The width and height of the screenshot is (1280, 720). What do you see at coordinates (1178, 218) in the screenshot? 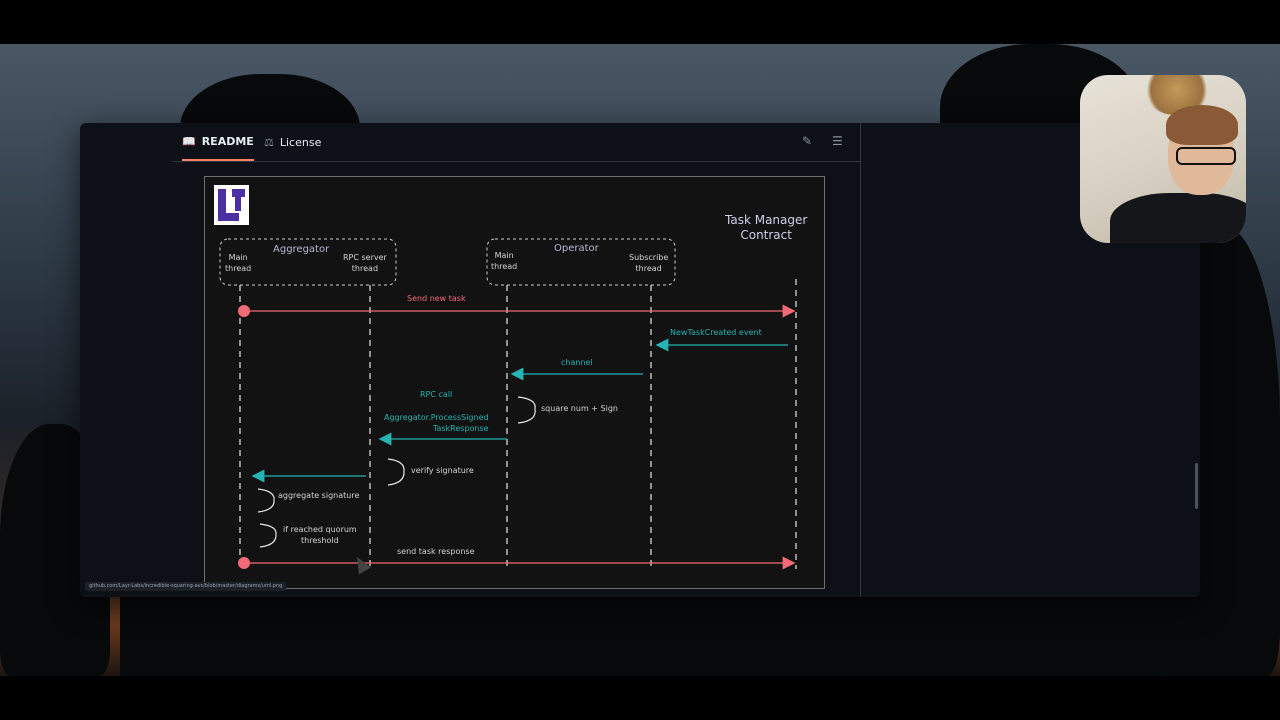
I see `presenter-body` at bounding box center [1178, 218].